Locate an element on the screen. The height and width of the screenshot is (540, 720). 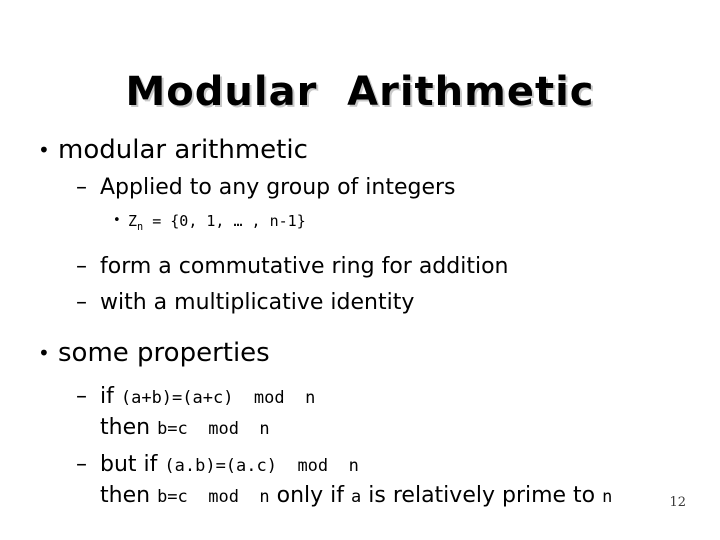
slide-title: Modular Arithmetic is located at coordinates (360, 92).